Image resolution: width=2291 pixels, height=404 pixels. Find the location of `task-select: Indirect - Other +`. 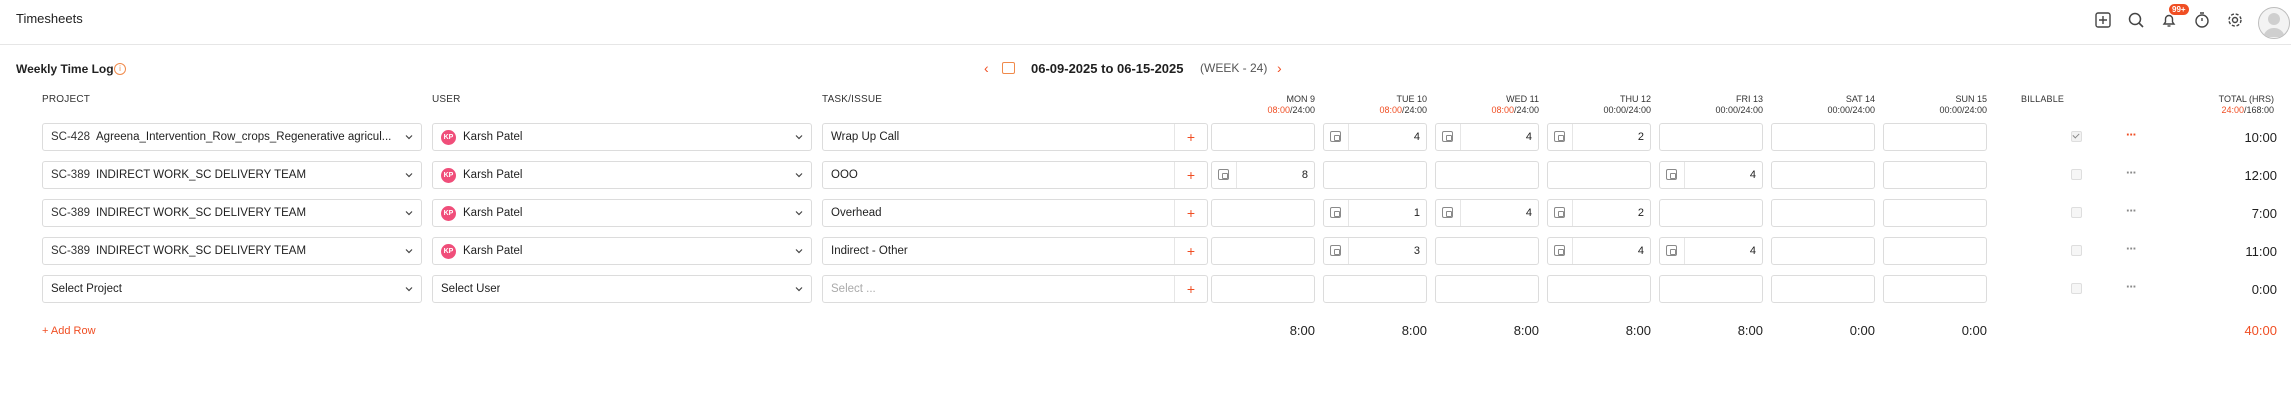

task-select: Indirect - Other + is located at coordinates (1015, 251).